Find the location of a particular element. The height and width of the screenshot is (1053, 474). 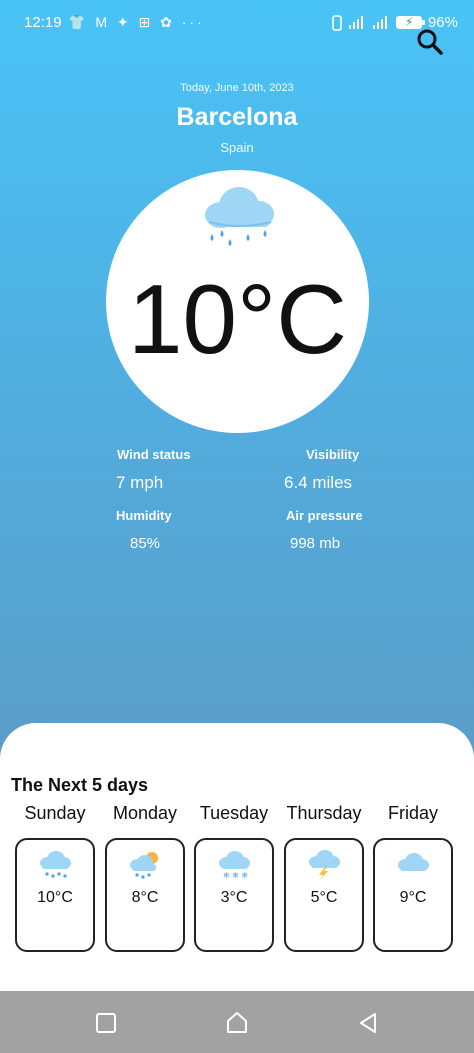

wind-label: Wind status is located at coordinates (154, 454).